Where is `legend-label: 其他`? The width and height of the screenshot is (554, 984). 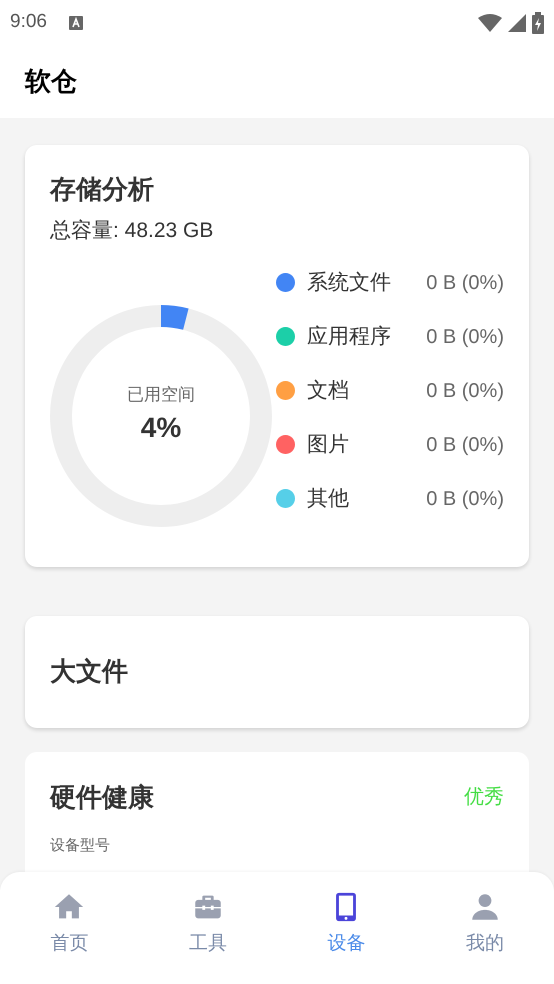 legend-label: 其他 is located at coordinates (328, 499).